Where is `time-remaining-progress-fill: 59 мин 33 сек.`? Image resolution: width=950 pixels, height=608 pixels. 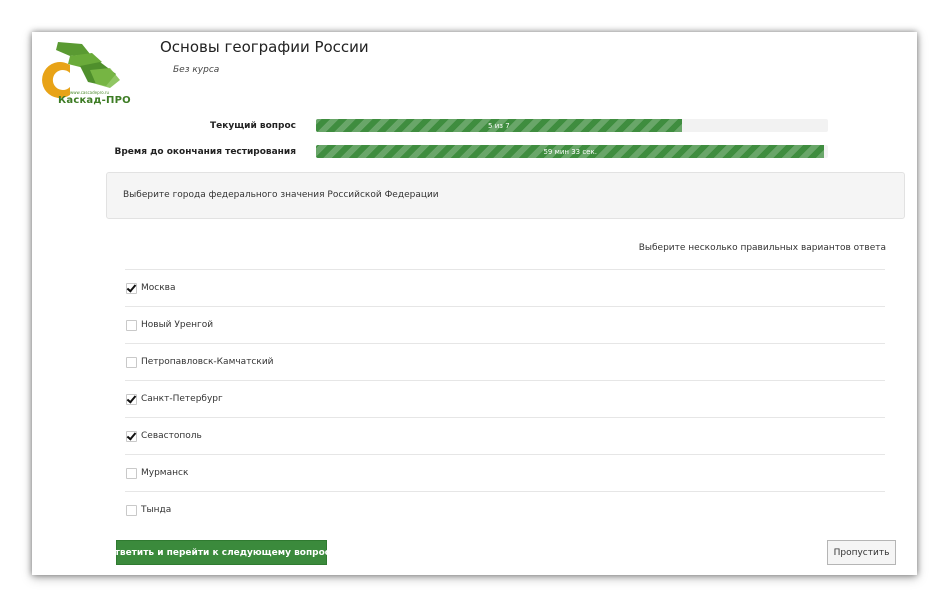
time-remaining-progress-fill: 59 мин 33 сек. is located at coordinates (570, 151).